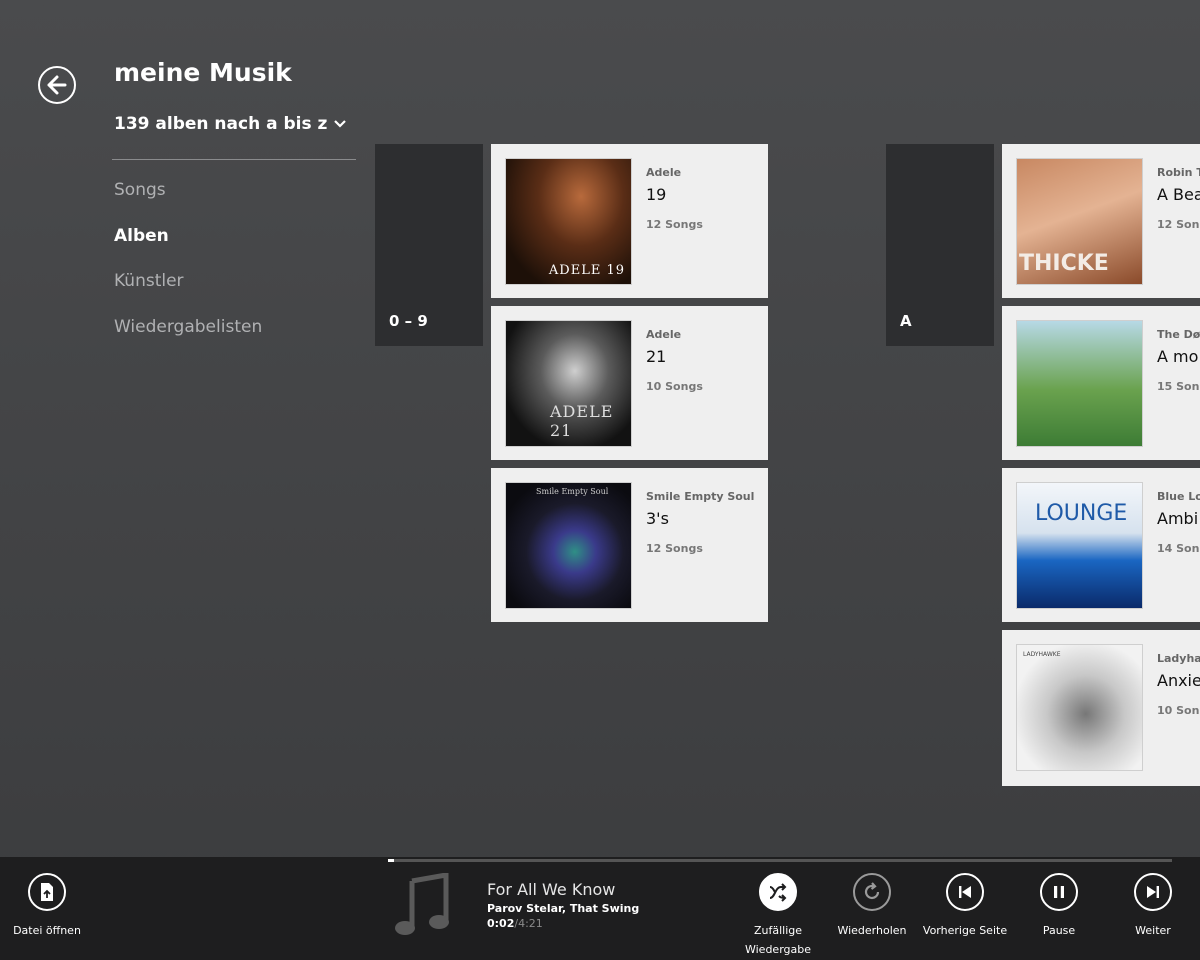 The image size is (1200, 960). What do you see at coordinates (778, 916) in the screenshot?
I see `shuffle-button: Zufällige Wiedergabe` at bounding box center [778, 916].